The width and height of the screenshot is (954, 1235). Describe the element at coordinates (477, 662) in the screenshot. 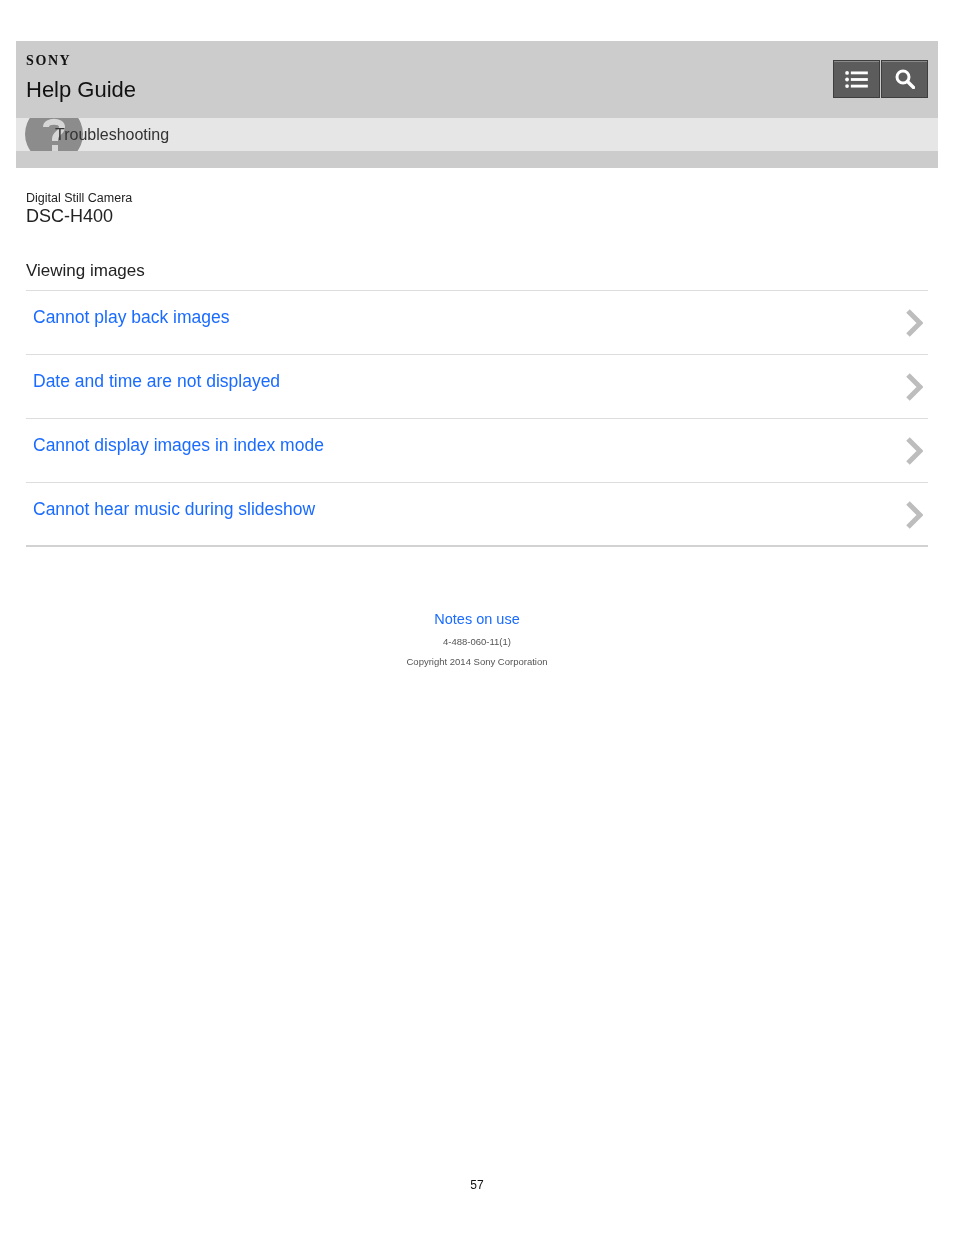

I see `copyright-text: Copyright 2014 Sony Corporation` at that location.